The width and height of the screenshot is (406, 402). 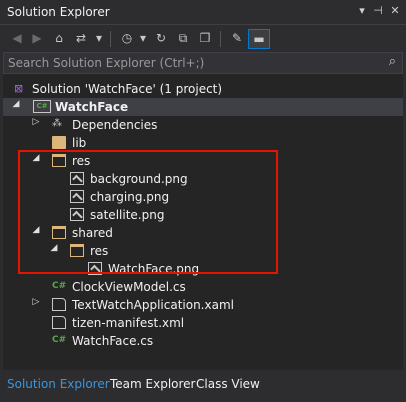 What do you see at coordinates (59, 142) in the screenshot?
I see `folder-icon` at bounding box center [59, 142].